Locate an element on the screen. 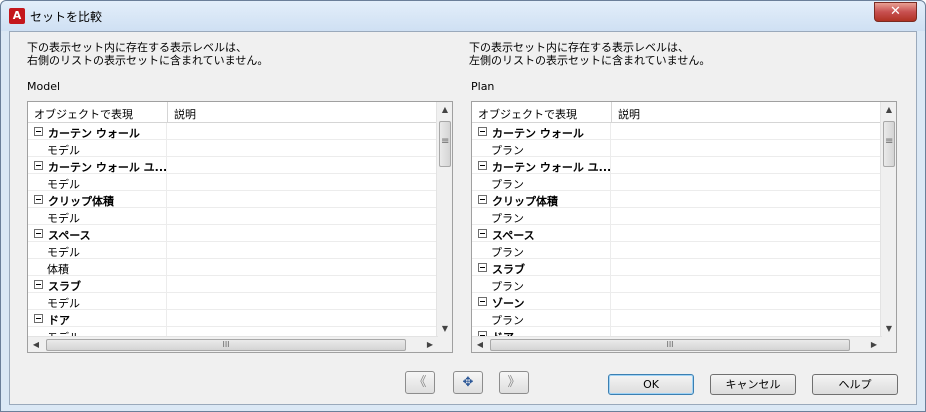  level-label: 体積 is located at coordinates (58, 269).